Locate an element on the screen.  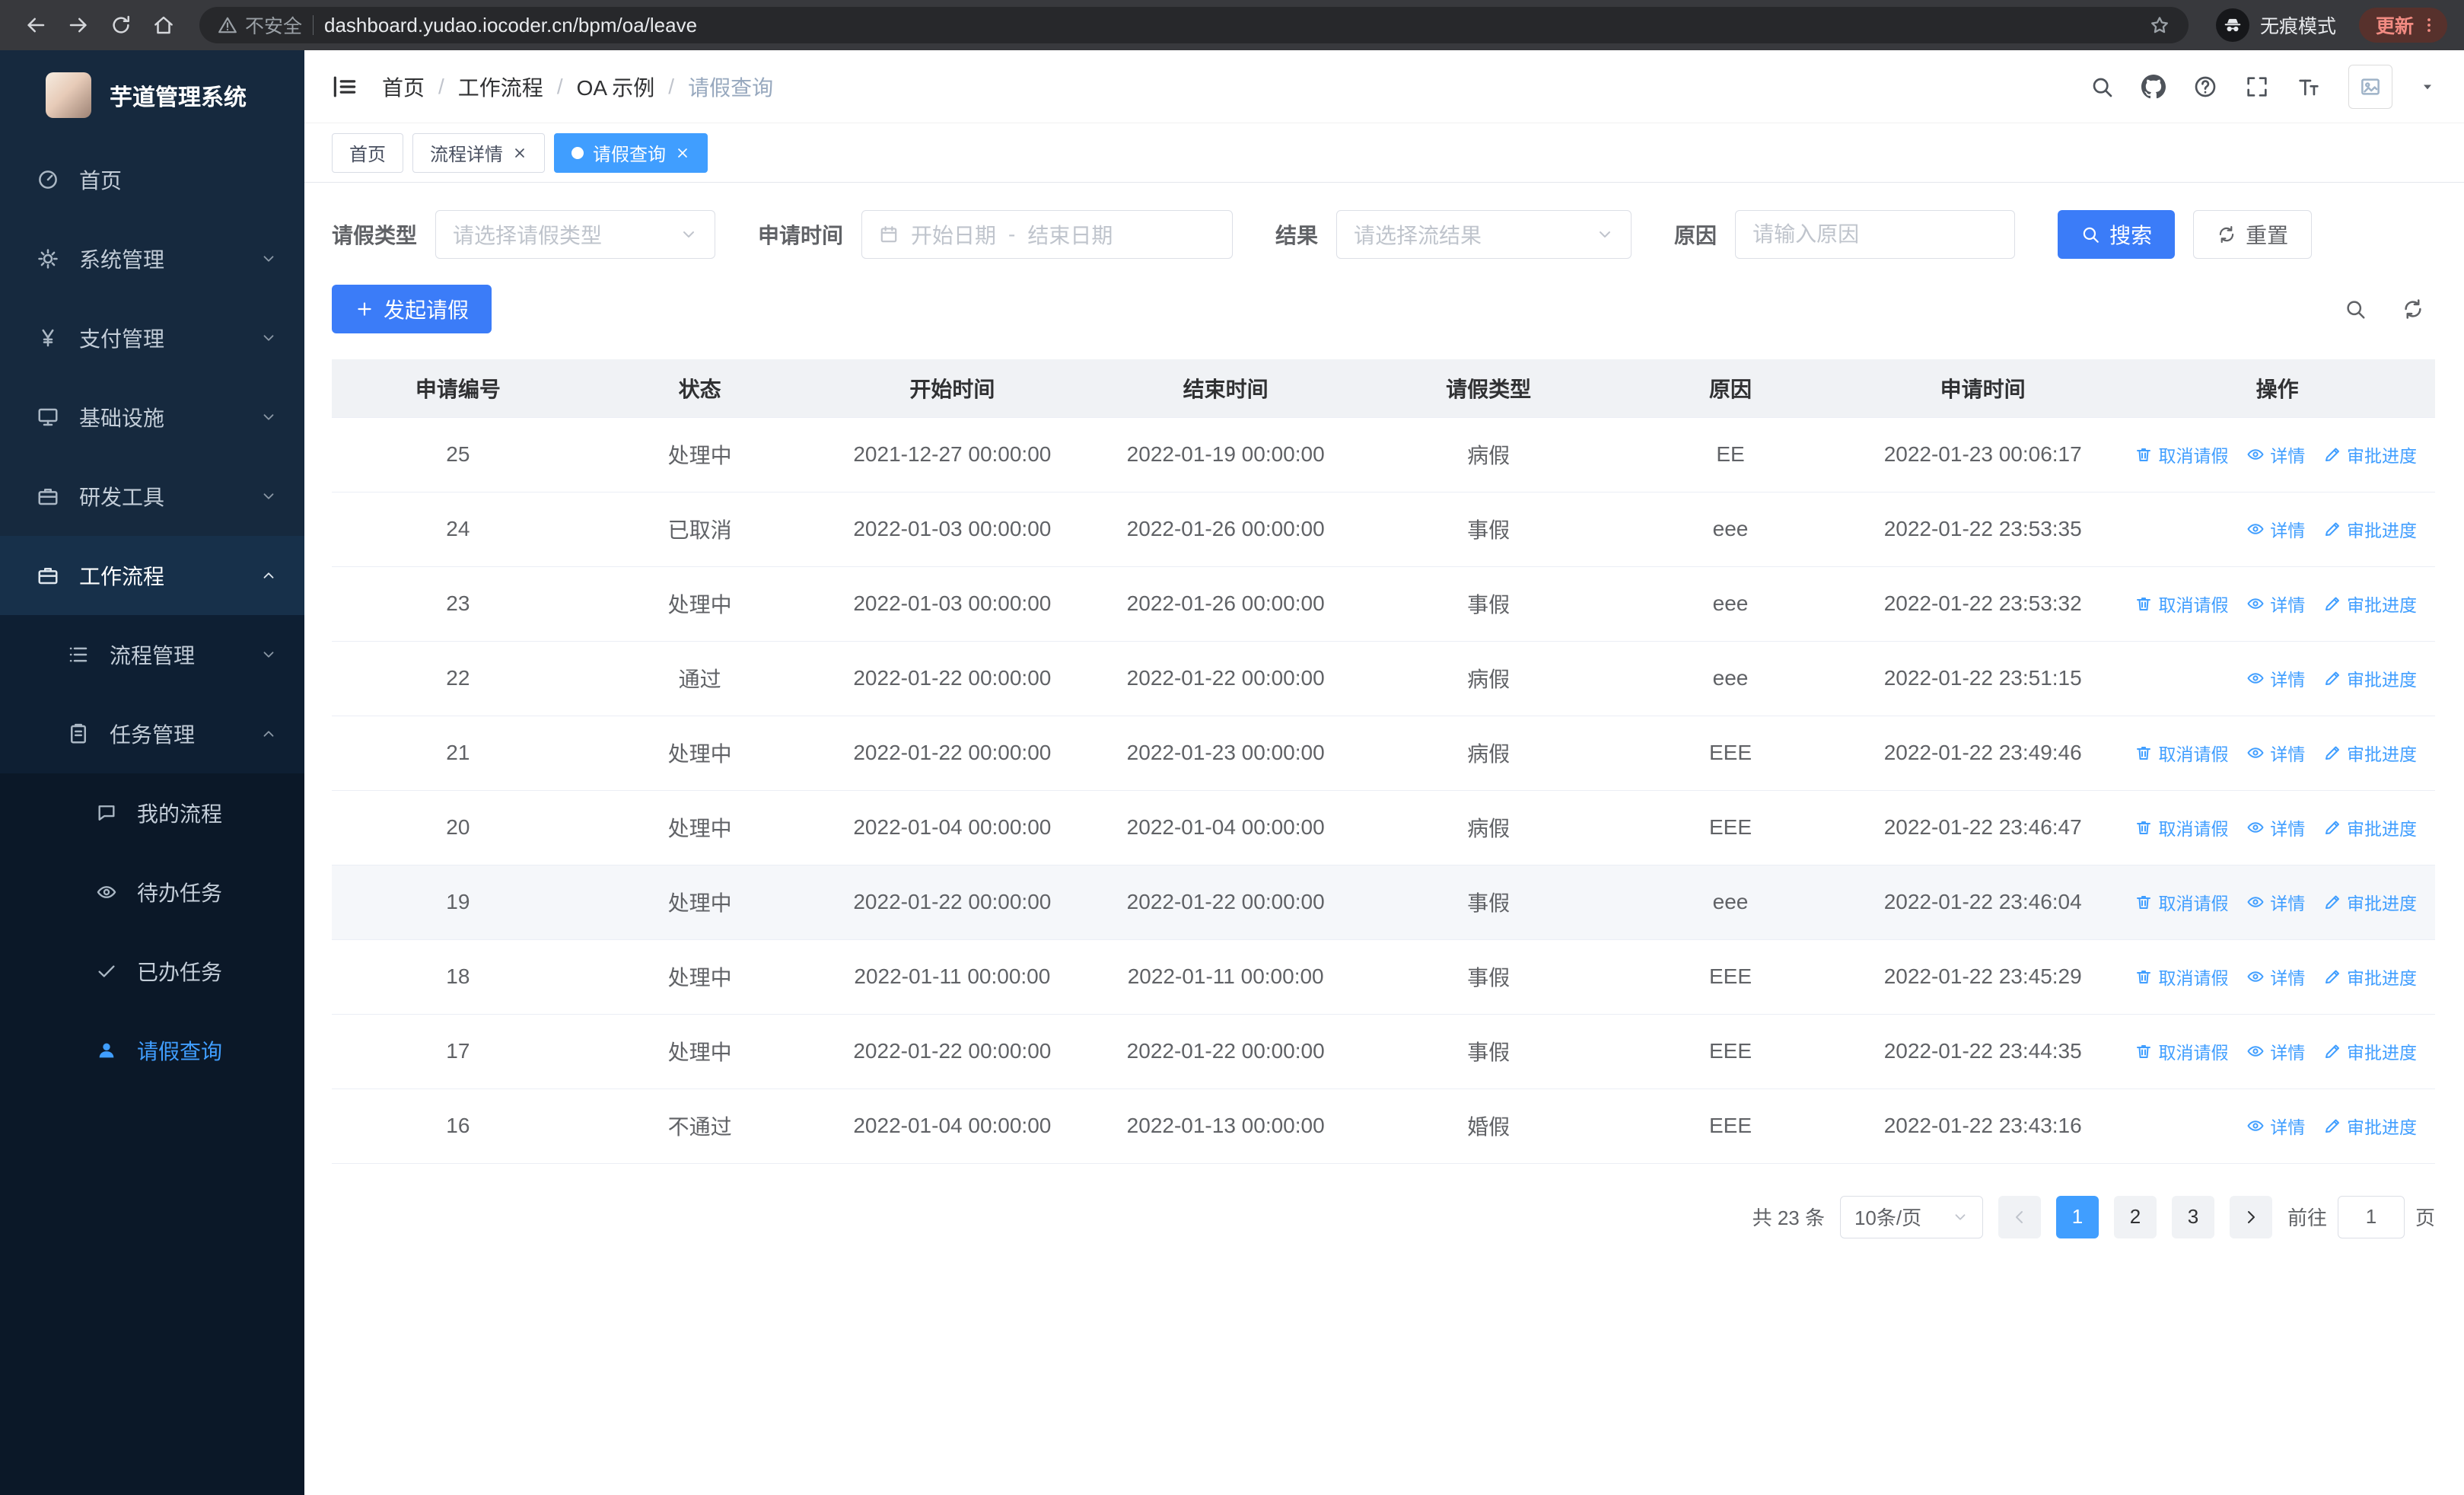
chevron-down-icon is located at coordinates (268, 497).